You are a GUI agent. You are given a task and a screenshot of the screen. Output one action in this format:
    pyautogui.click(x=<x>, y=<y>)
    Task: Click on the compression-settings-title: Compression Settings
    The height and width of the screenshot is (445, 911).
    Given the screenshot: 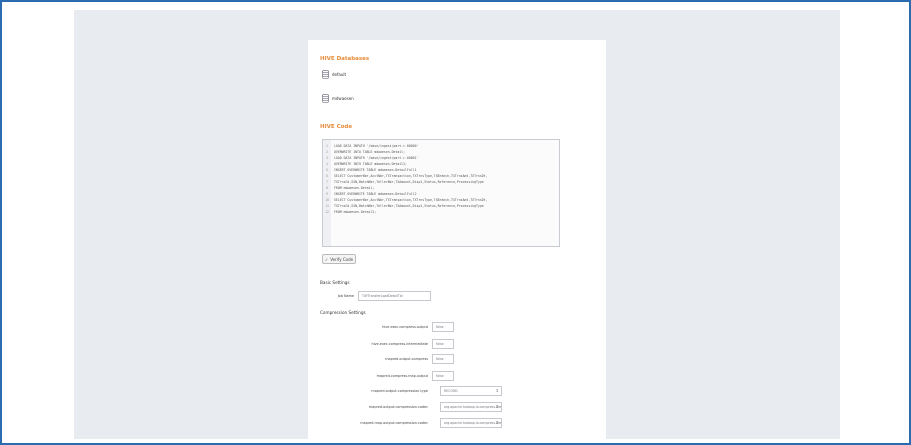 What is the action you would take?
    pyautogui.click(x=343, y=312)
    